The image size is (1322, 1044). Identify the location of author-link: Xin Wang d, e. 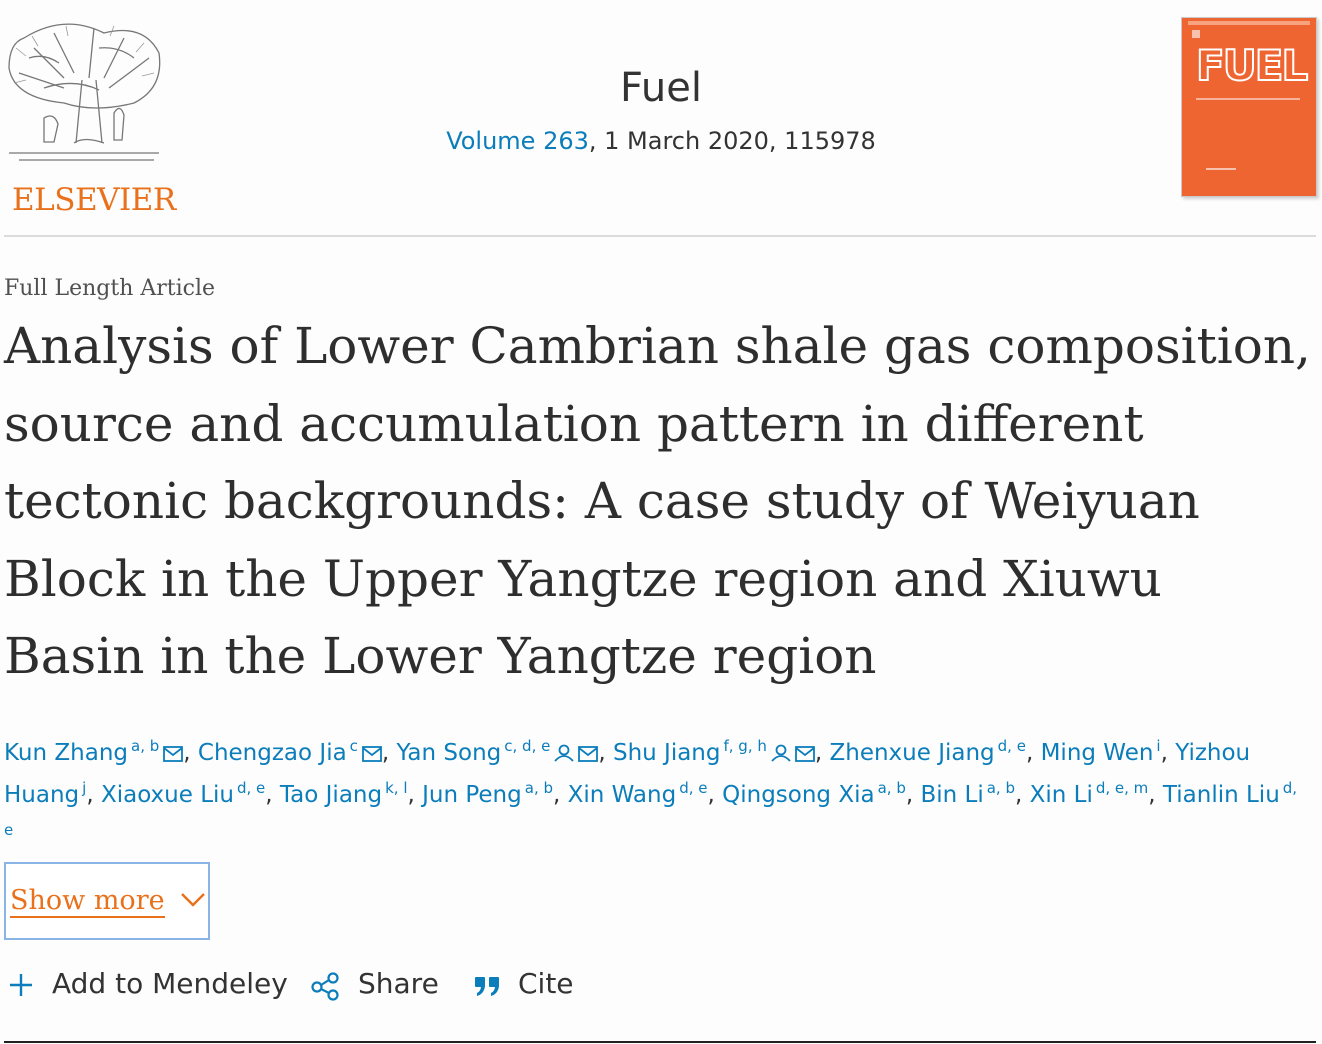
(637, 794).